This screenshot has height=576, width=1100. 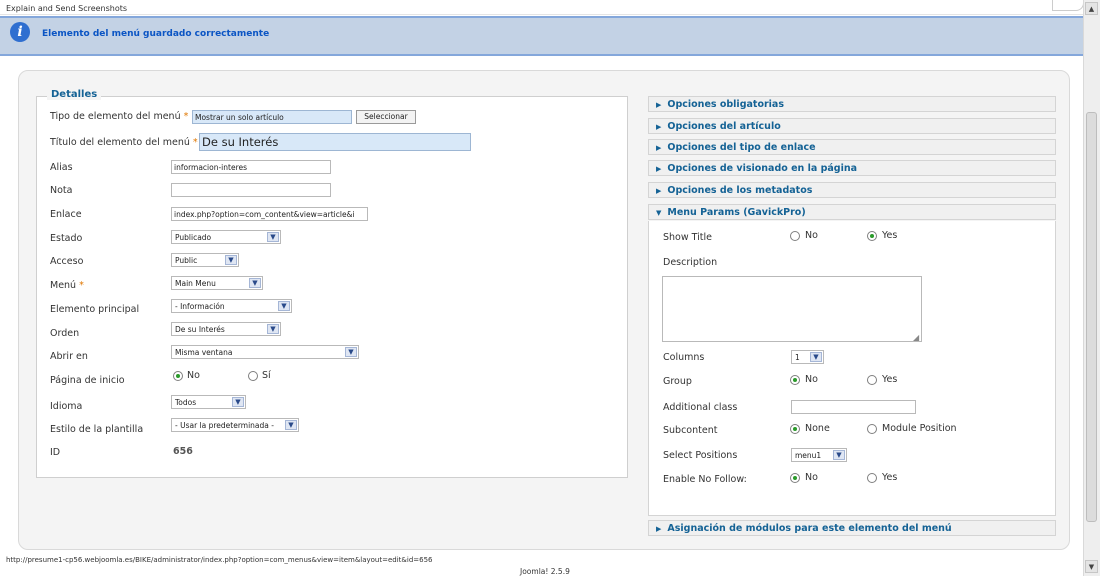 What do you see at coordinates (231, 306) in the screenshot?
I see `parent-item-select: - Información ▼` at bounding box center [231, 306].